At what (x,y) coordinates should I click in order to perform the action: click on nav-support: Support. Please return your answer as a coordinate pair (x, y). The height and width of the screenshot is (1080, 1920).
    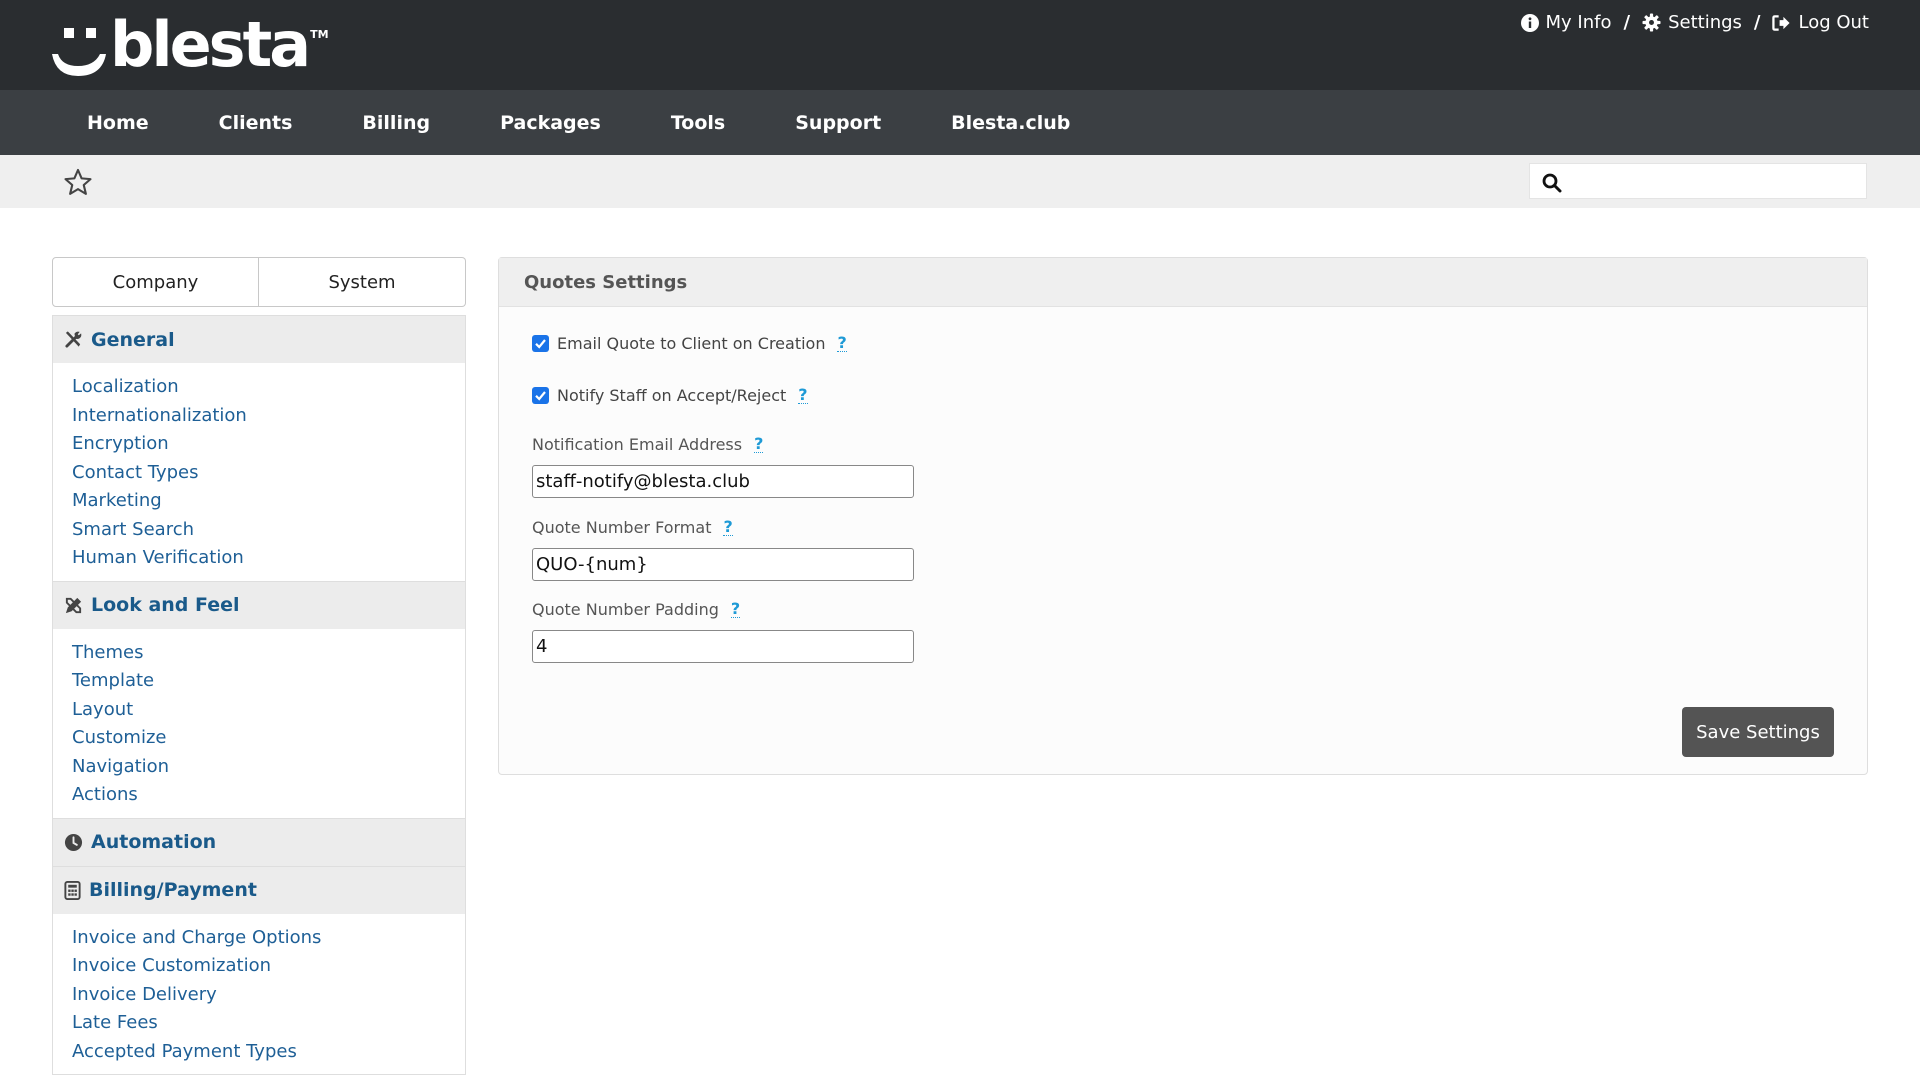
    Looking at the image, I should click on (838, 123).